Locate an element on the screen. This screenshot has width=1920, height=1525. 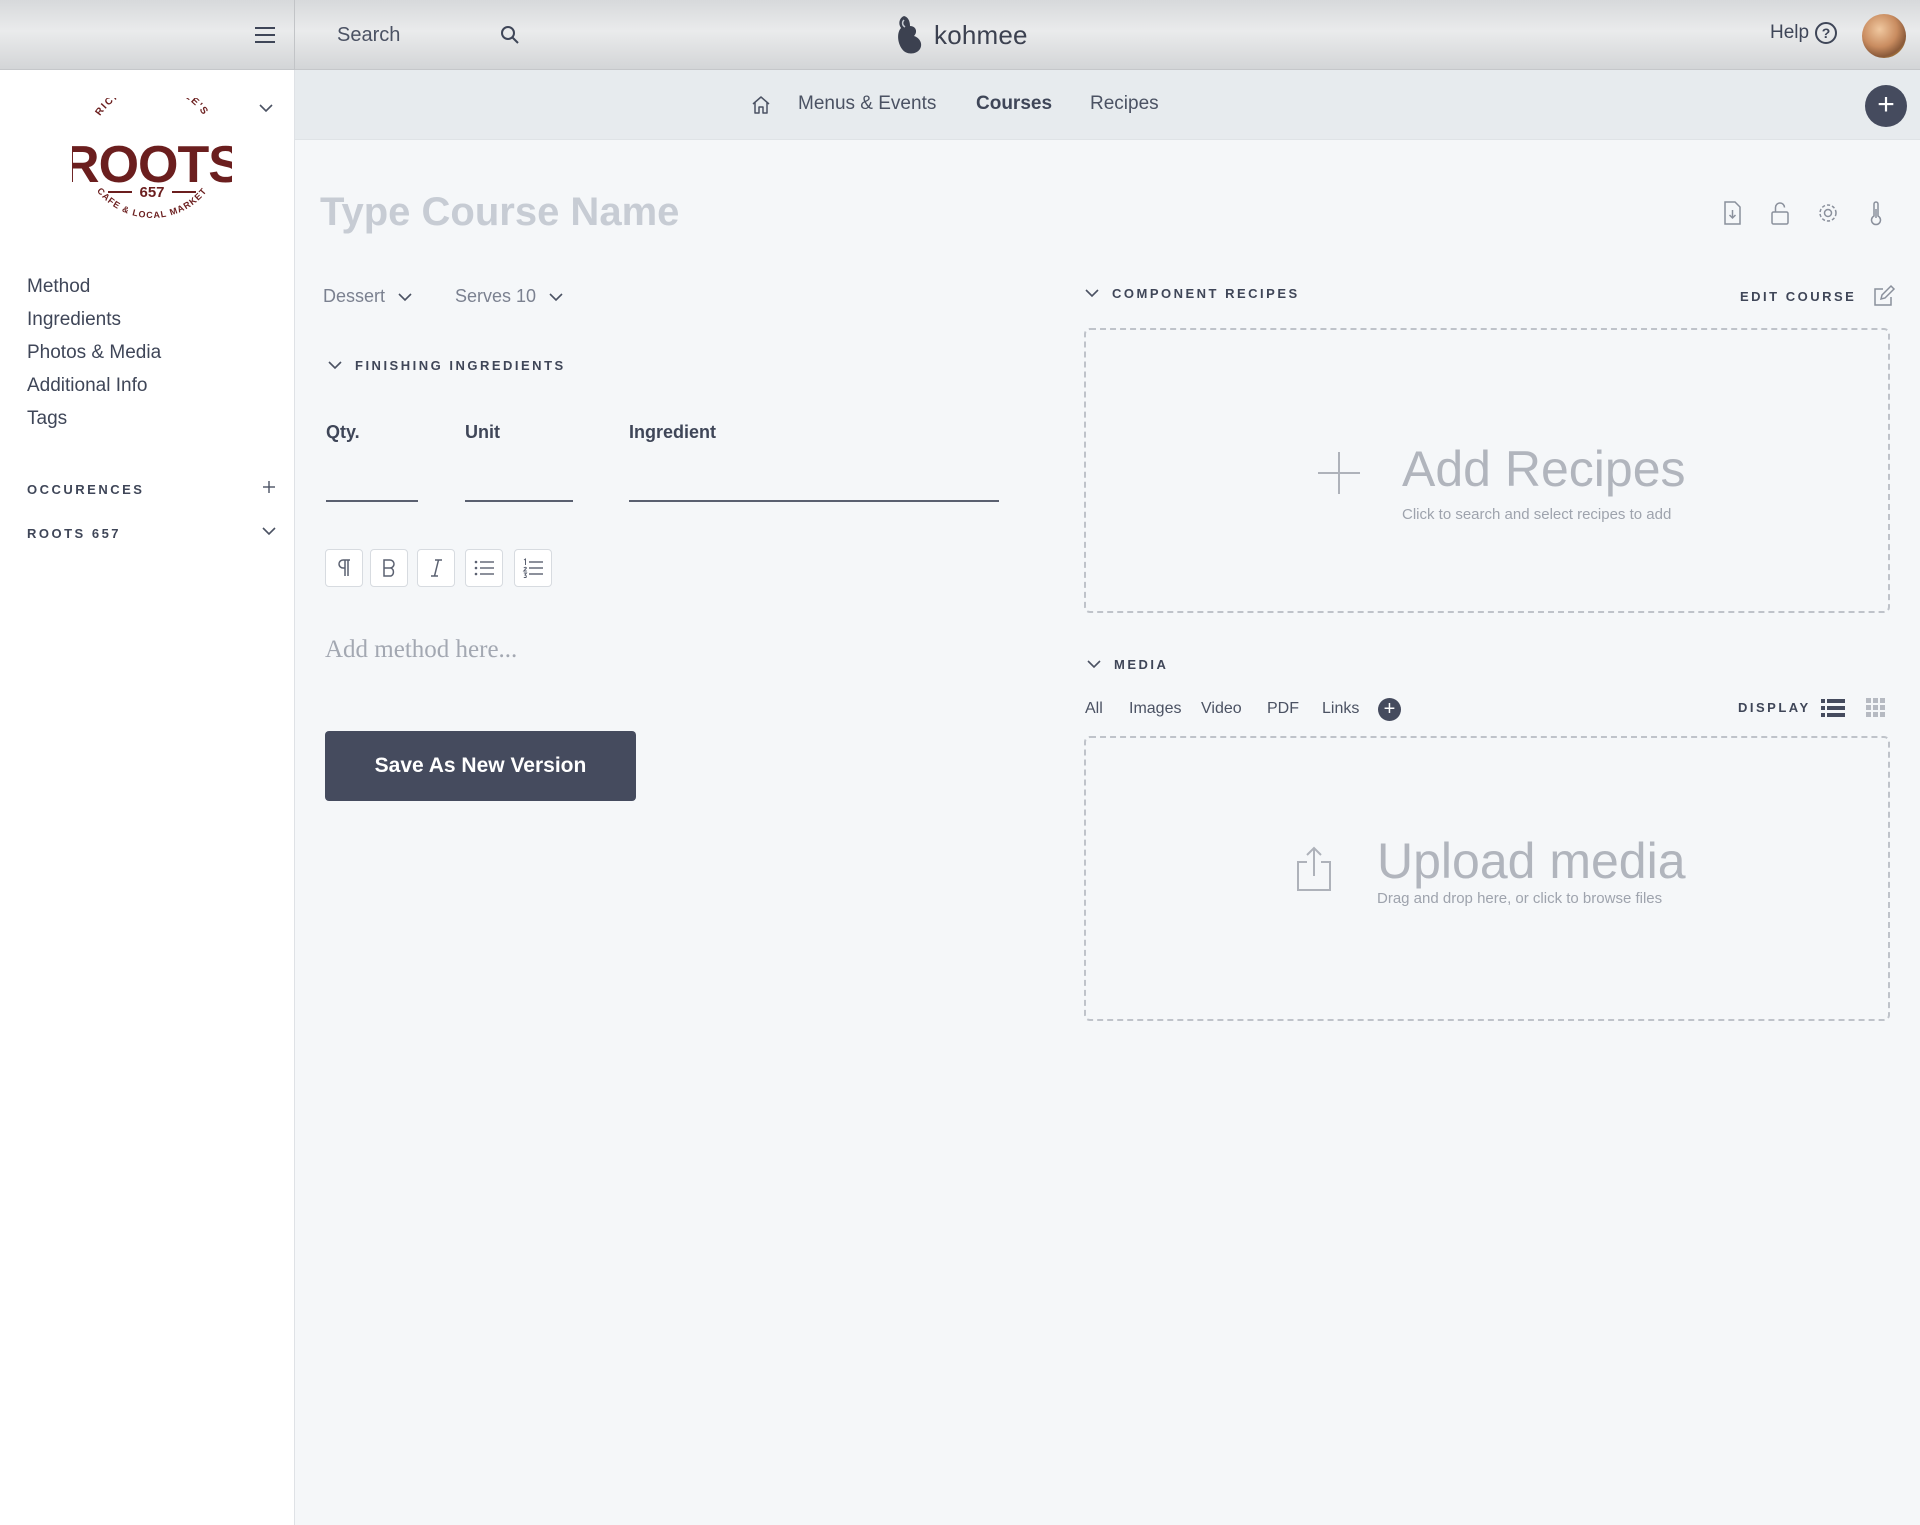
sidebar-item-ingredients: Ingredients is located at coordinates (94, 319).